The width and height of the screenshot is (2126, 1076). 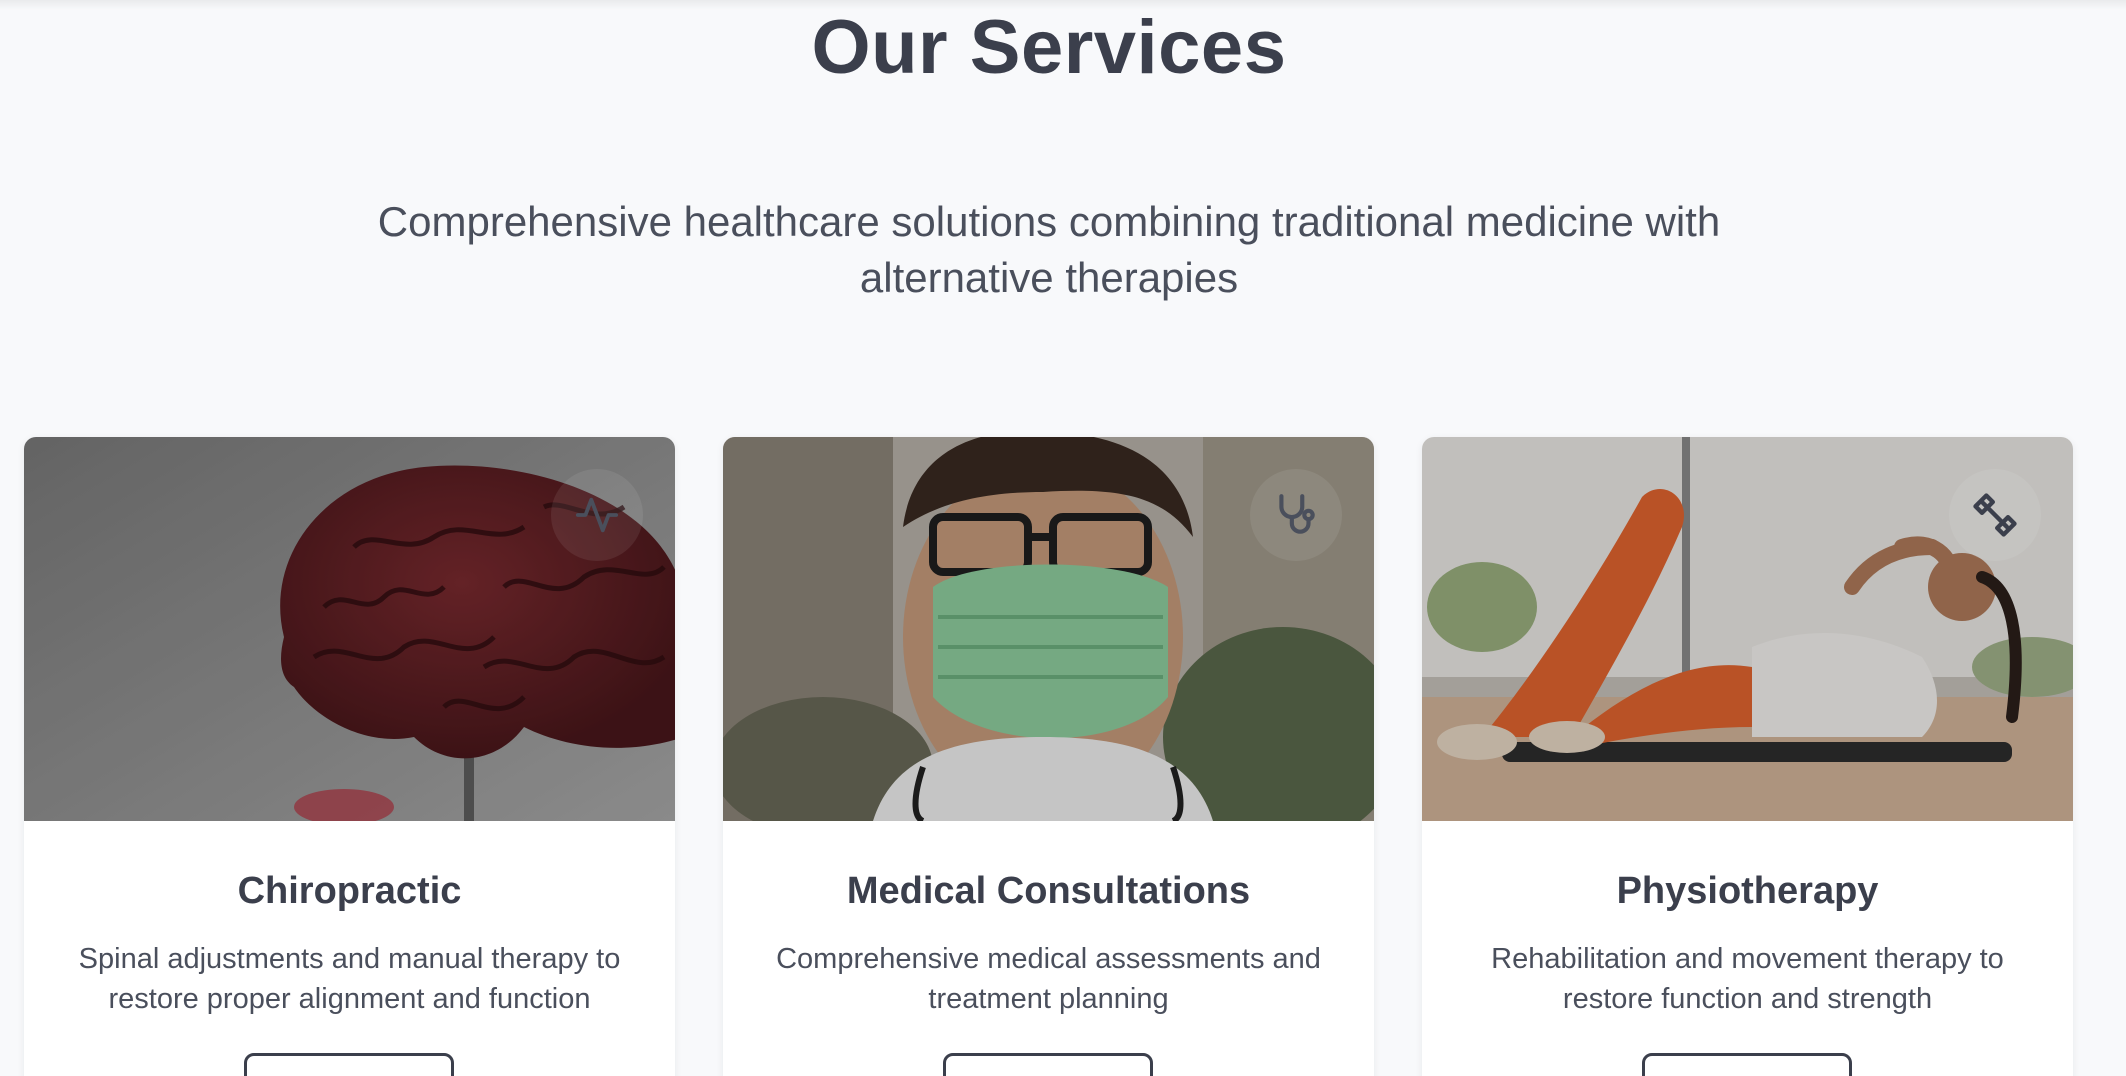 What do you see at coordinates (1747, 891) in the screenshot?
I see `service-title: Physiotherapy` at bounding box center [1747, 891].